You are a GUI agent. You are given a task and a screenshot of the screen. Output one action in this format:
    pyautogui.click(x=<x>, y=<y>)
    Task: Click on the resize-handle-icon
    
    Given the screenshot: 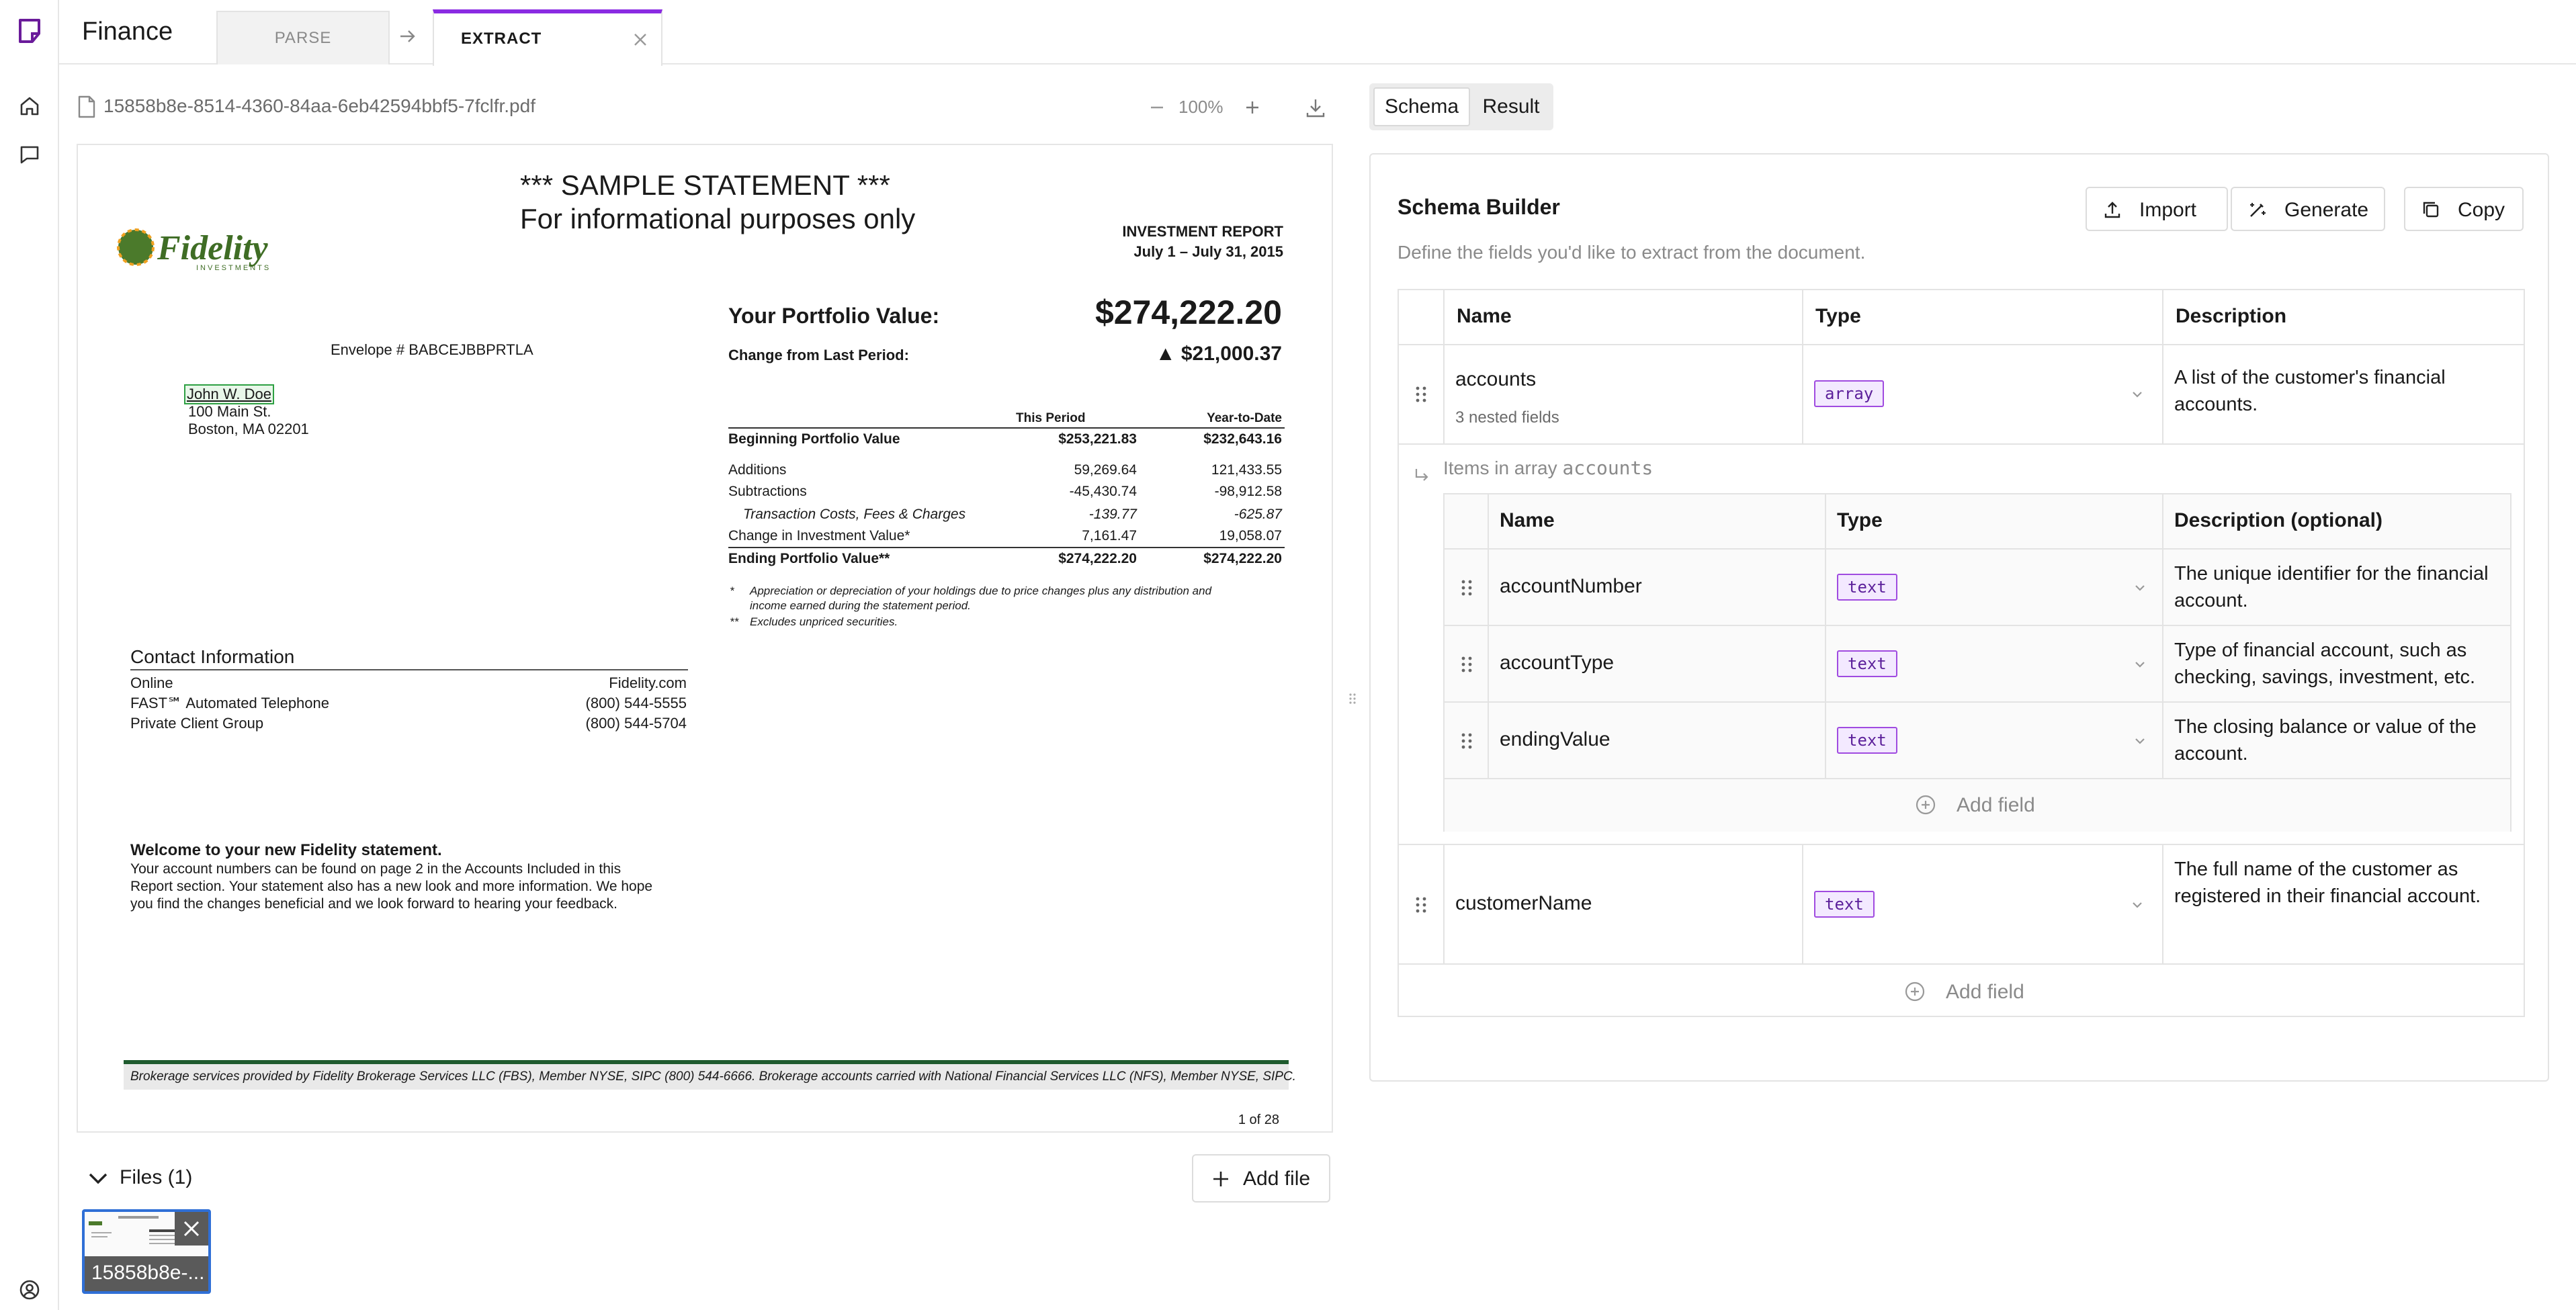 What is the action you would take?
    pyautogui.click(x=1352, y=698)
    